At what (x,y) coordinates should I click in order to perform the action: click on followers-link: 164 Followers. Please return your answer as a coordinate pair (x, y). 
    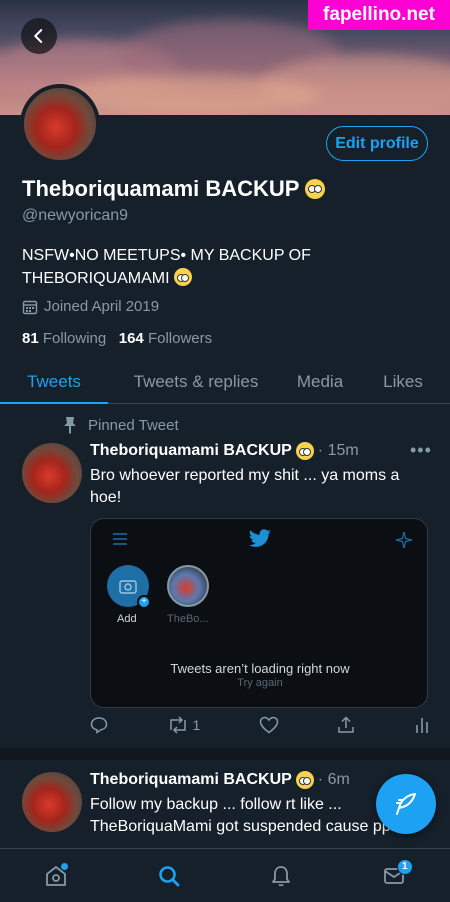
    Looking at the image, I should click on (165, 338).